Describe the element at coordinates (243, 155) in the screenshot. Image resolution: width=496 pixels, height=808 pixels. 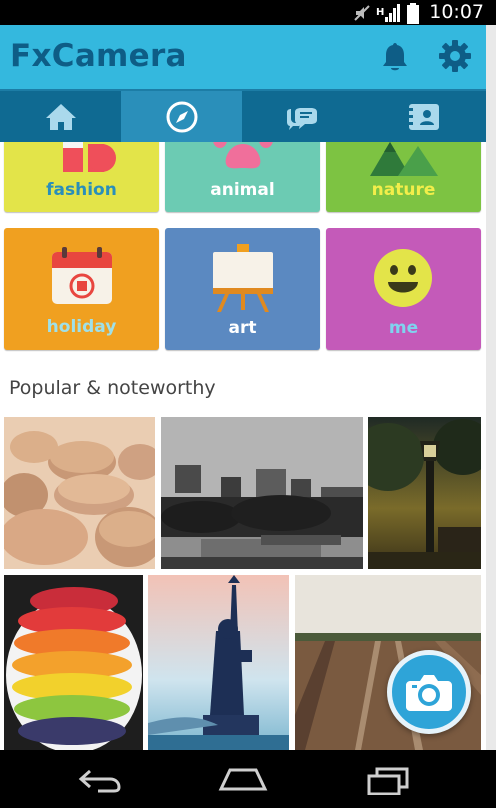
I see `paw-icon` at that location.